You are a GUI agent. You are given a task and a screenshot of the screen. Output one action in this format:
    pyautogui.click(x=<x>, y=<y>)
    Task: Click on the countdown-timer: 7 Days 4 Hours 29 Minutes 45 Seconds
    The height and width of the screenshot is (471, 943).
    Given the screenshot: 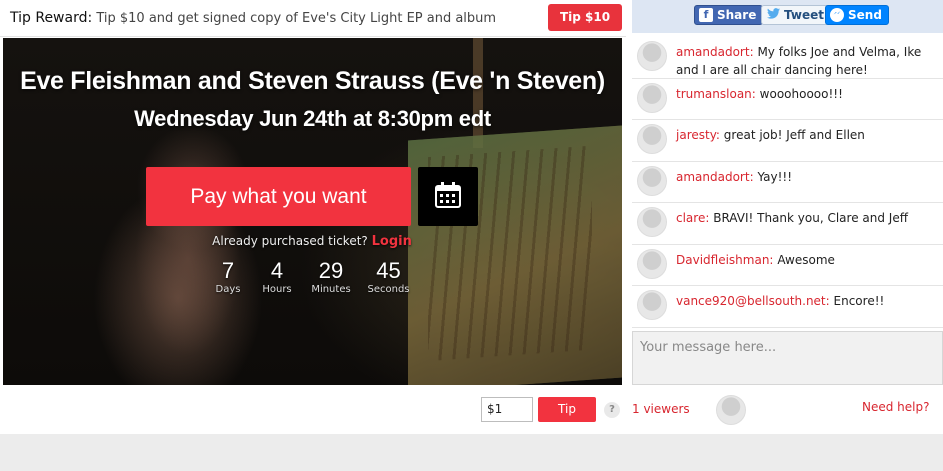 What is the action you would take?
    pyautogui.click(x=309, y=277)
    